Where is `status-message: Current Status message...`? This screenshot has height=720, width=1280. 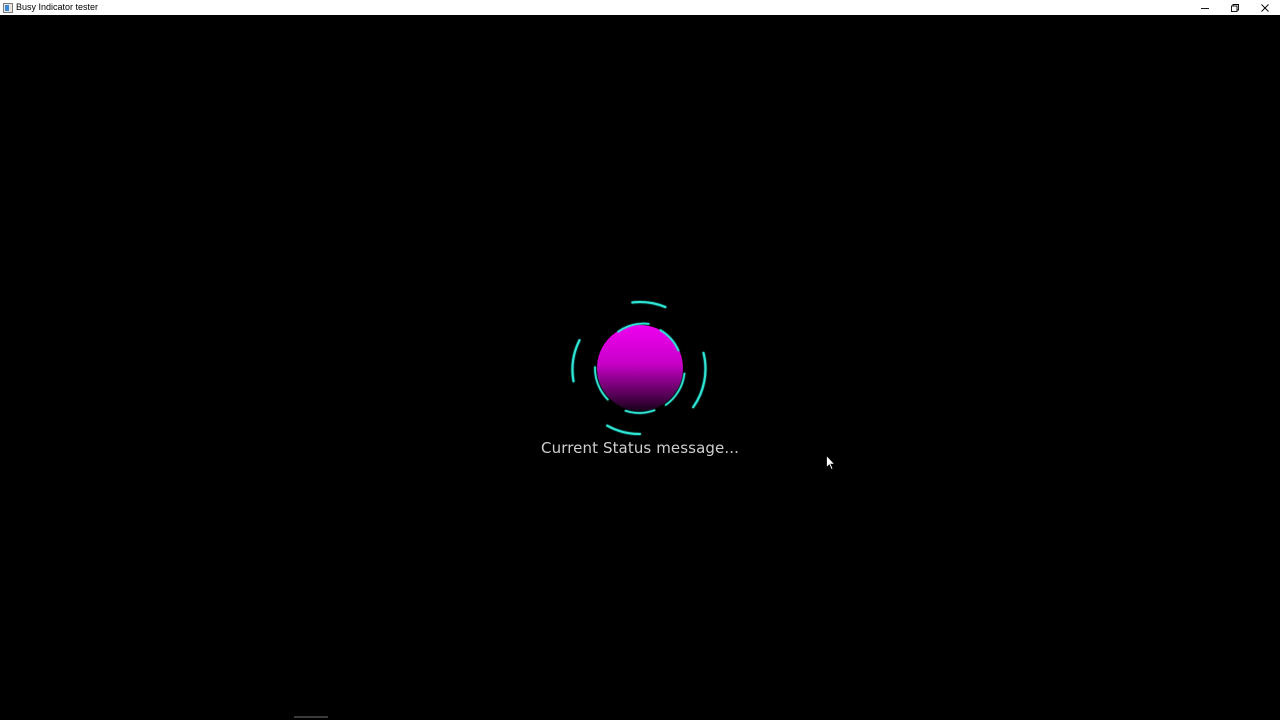
status-message: Current Status message... is located at coordinates (640, 448).